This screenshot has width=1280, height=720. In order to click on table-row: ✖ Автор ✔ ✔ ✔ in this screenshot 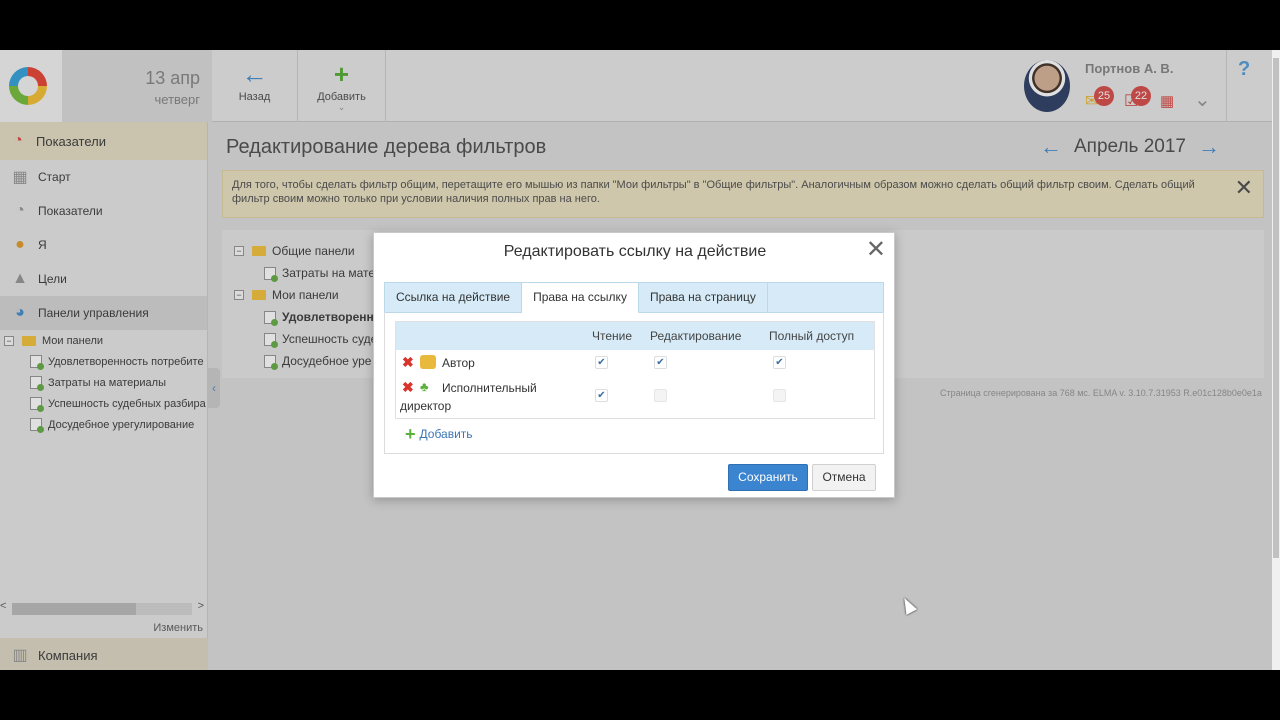, I will do `click(635, 363)`.